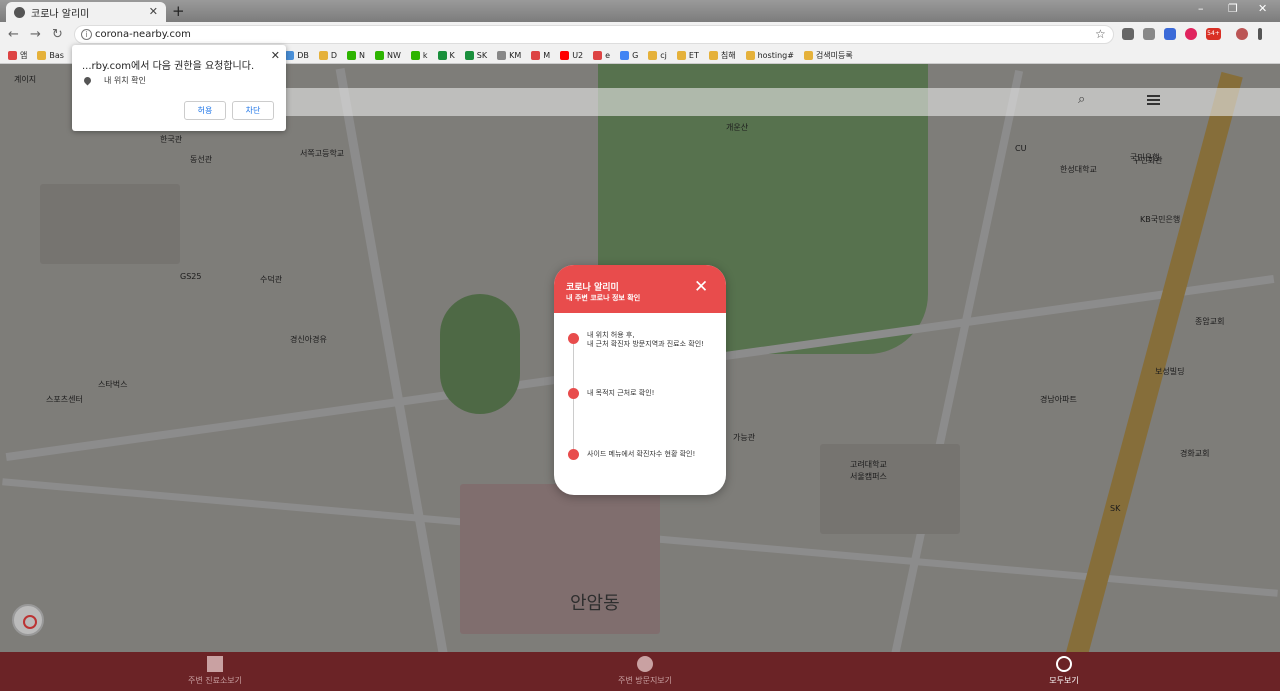 The image size is (1280, 691). I want to click on bookmark-item: G, so click(629, 55).